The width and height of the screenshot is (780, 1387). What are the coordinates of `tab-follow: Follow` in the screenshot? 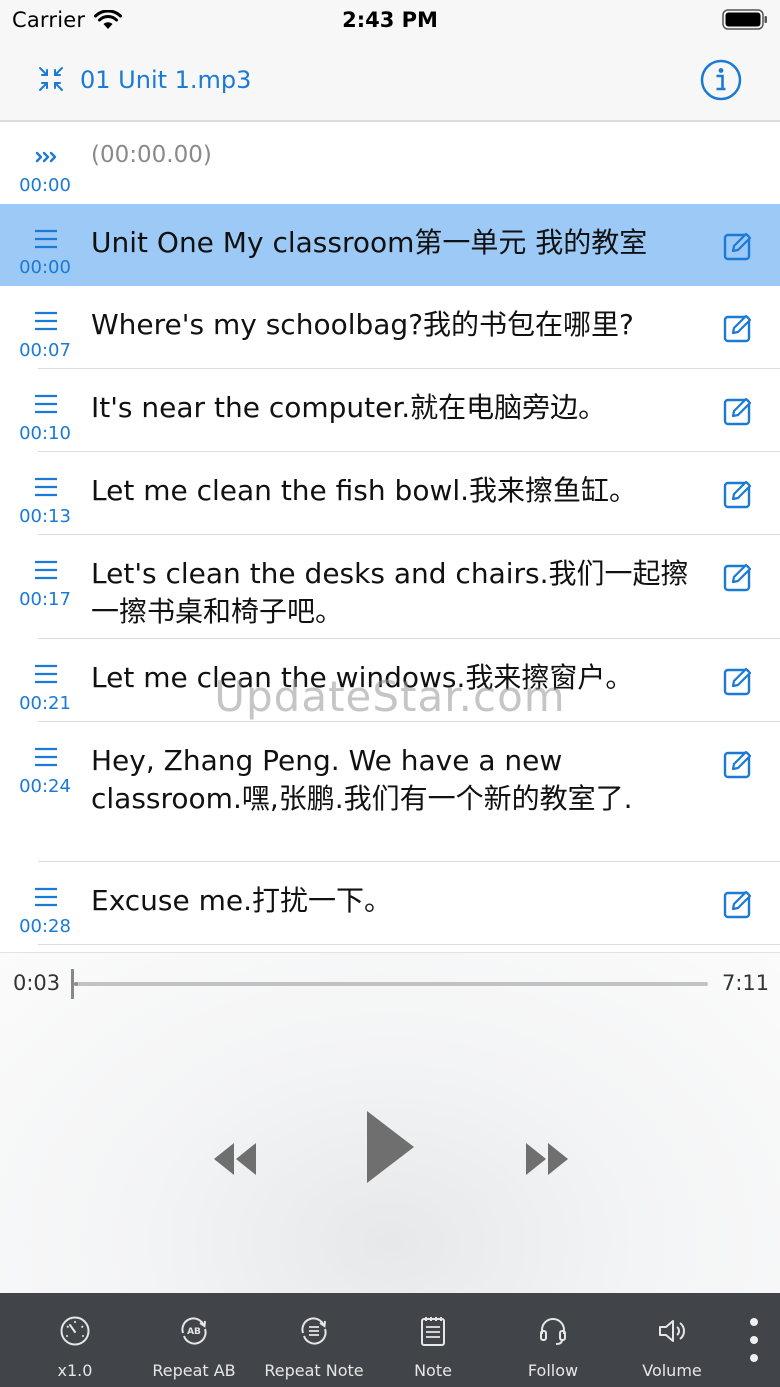 It's located at (553, 1340).